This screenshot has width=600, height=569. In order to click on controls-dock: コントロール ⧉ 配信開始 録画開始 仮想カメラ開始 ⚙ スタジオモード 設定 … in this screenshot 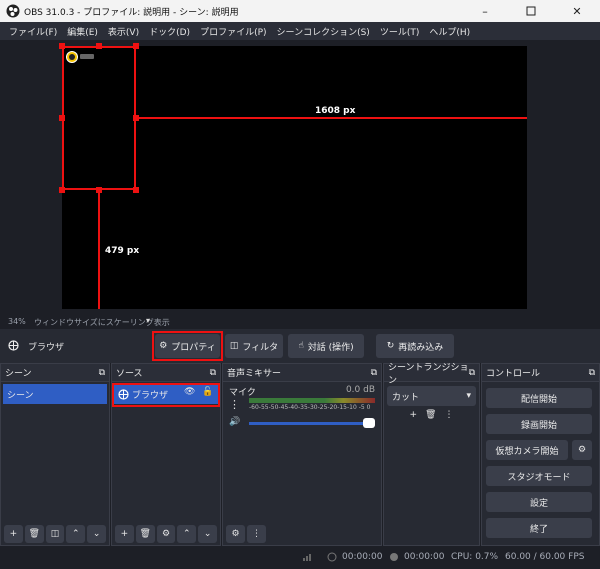, I will do `click(540, 454)`.